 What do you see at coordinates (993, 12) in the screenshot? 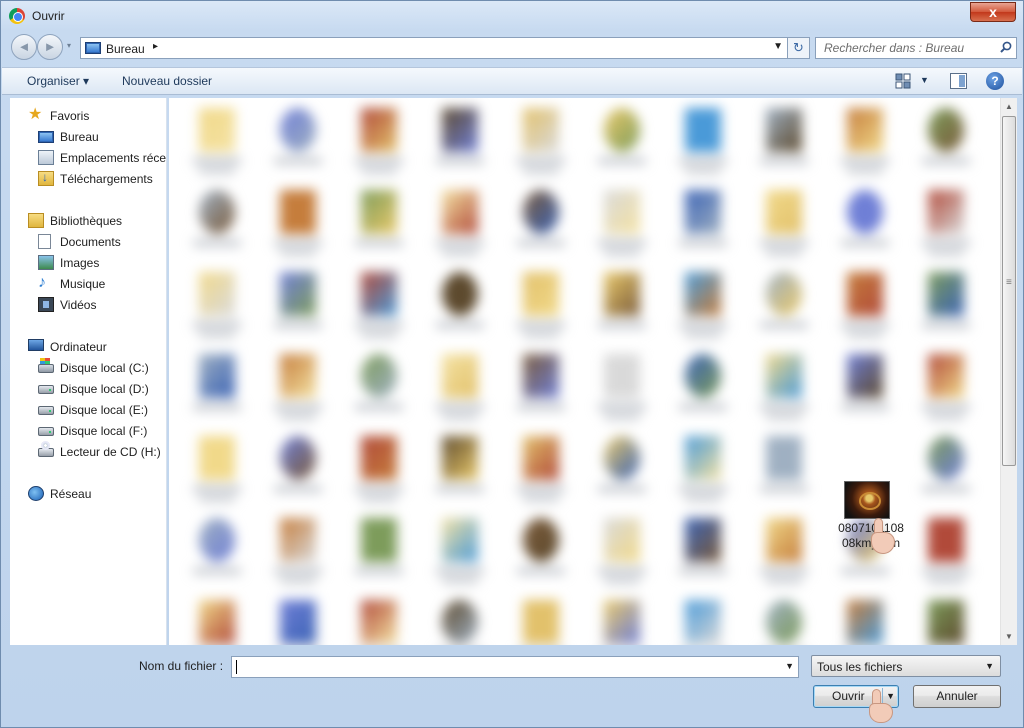
I see `close-button: x` at bounding box center [993, 12].